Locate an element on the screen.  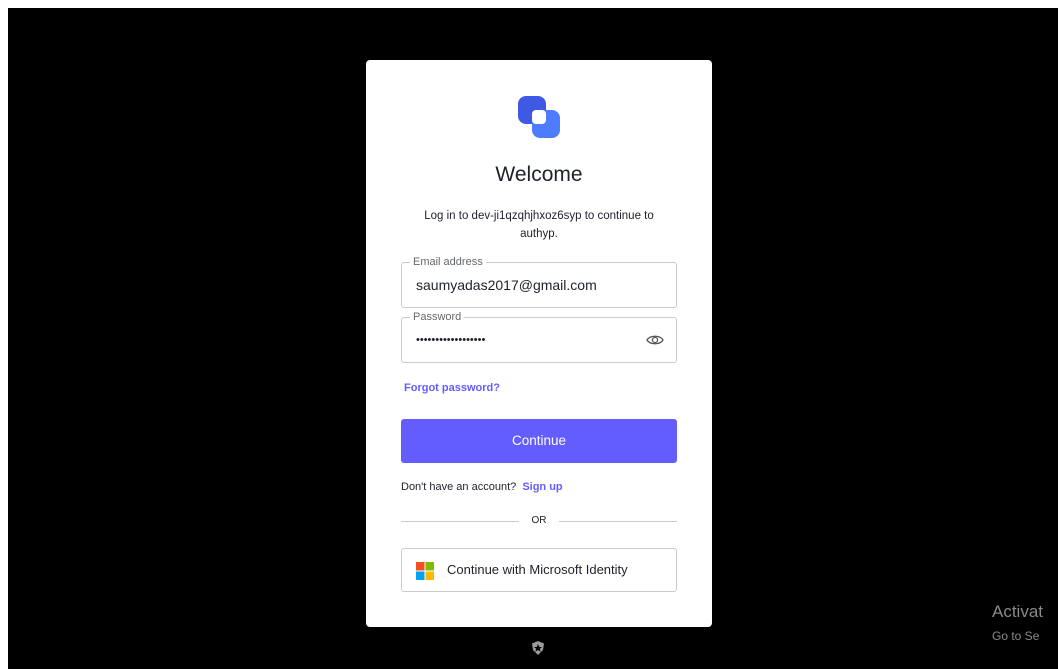
signup-link: Sign up is located at coordinates (542, 487).